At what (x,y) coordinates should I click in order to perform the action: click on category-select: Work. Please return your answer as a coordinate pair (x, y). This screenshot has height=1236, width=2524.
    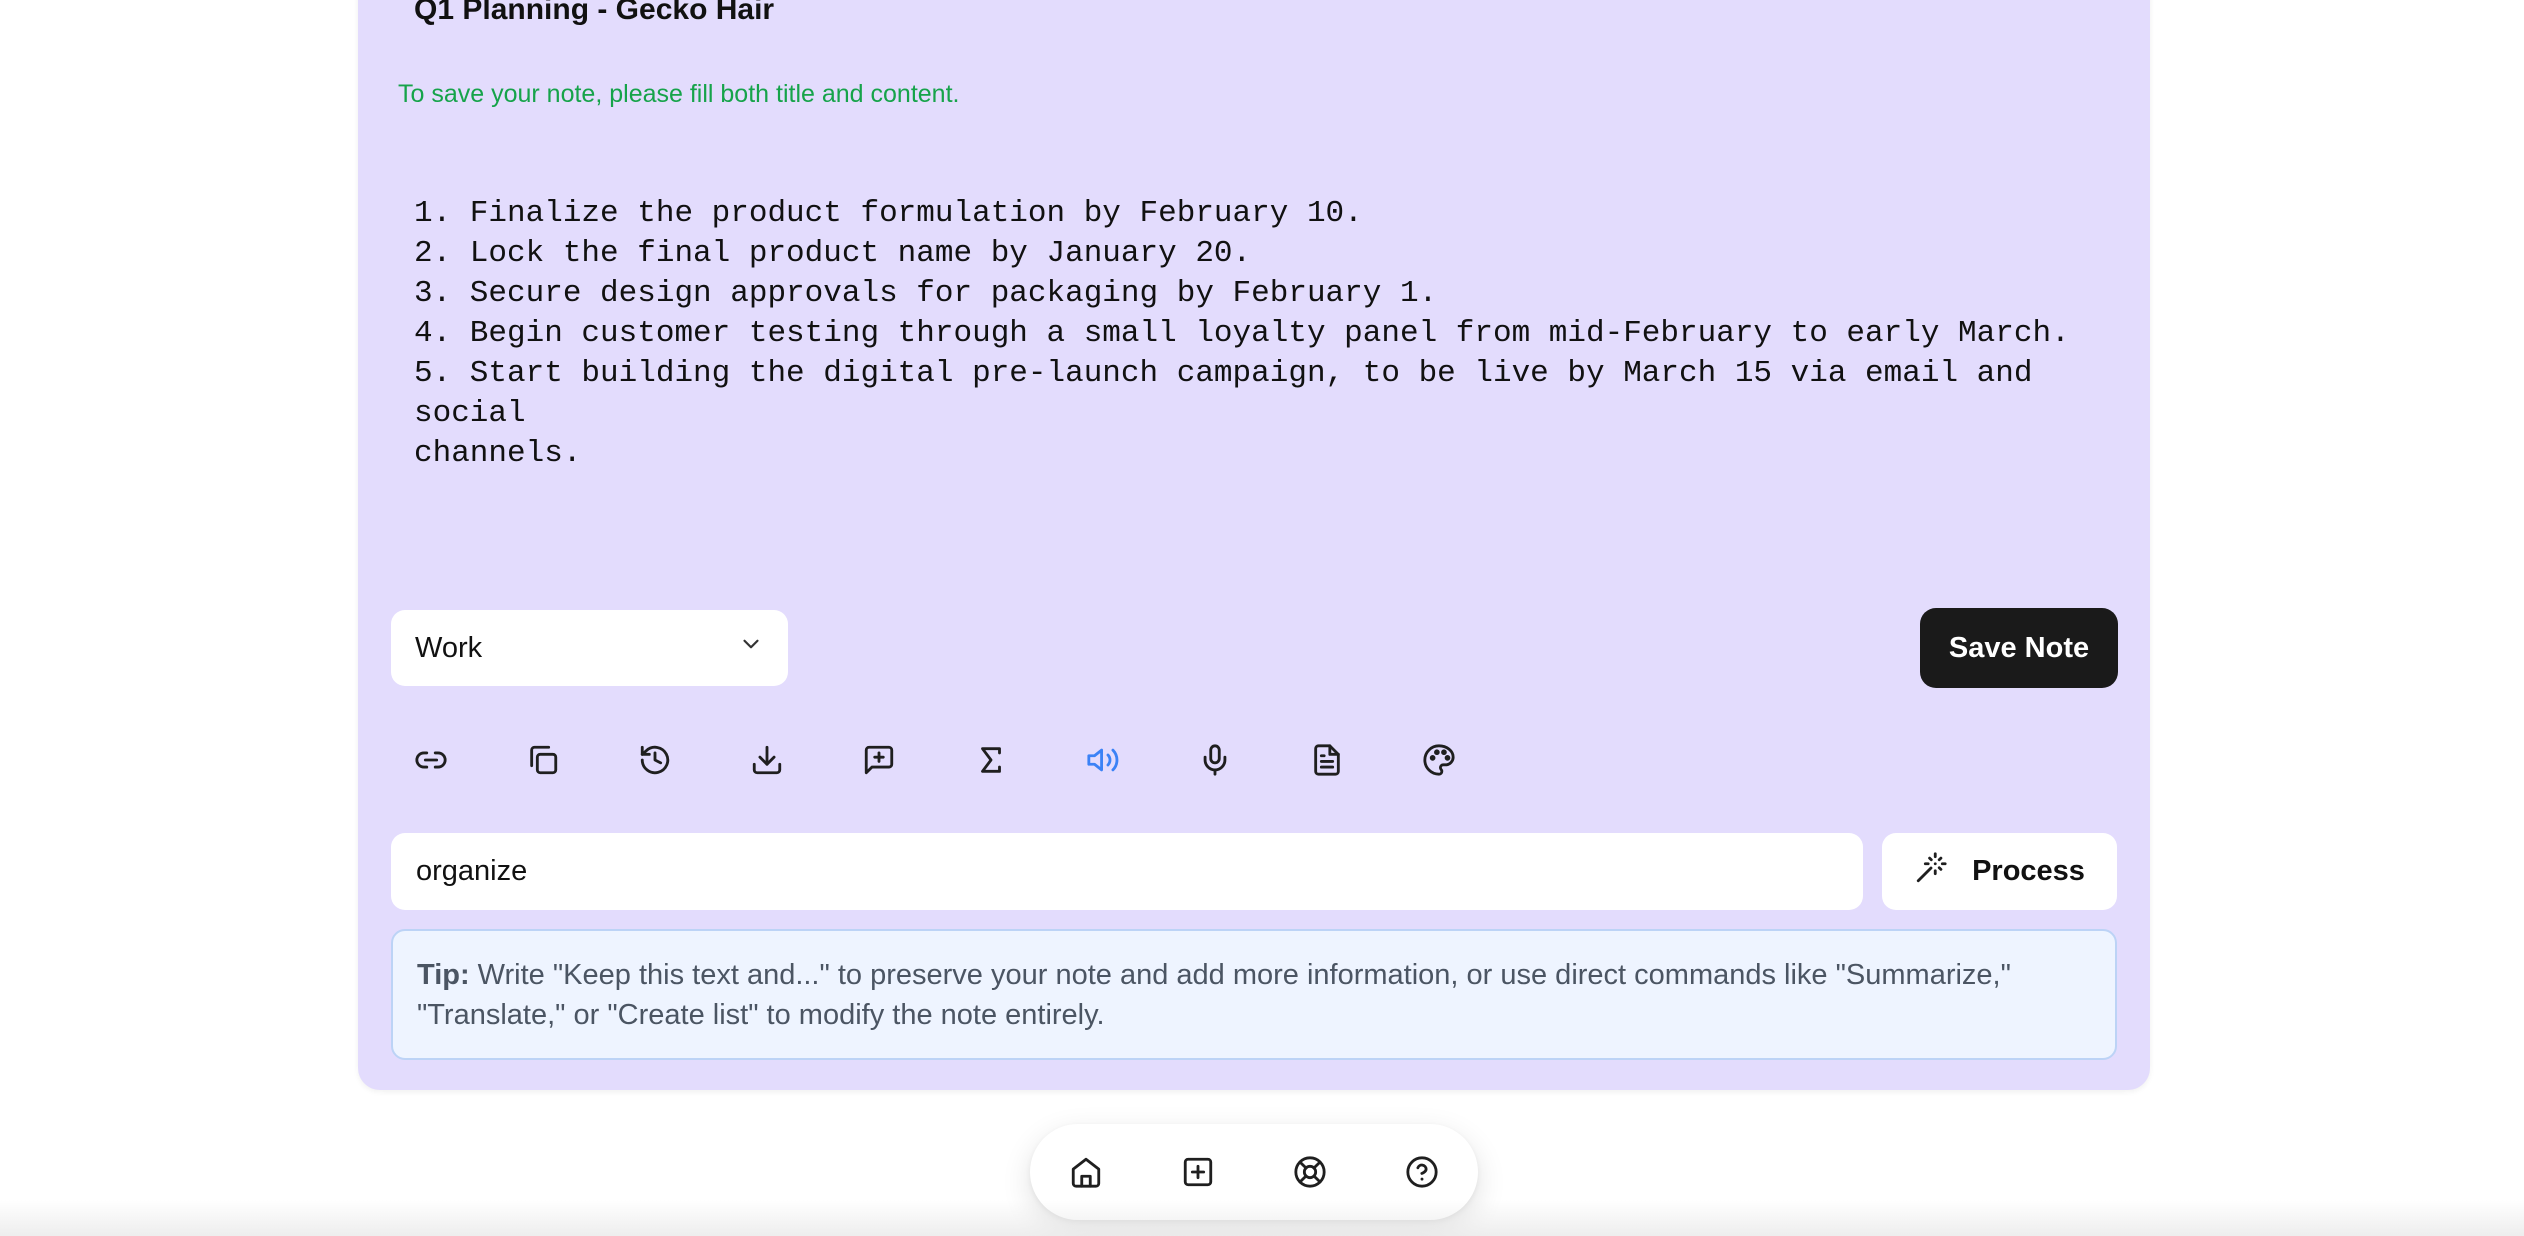
    Looking at the image, I should click on (589, 648).